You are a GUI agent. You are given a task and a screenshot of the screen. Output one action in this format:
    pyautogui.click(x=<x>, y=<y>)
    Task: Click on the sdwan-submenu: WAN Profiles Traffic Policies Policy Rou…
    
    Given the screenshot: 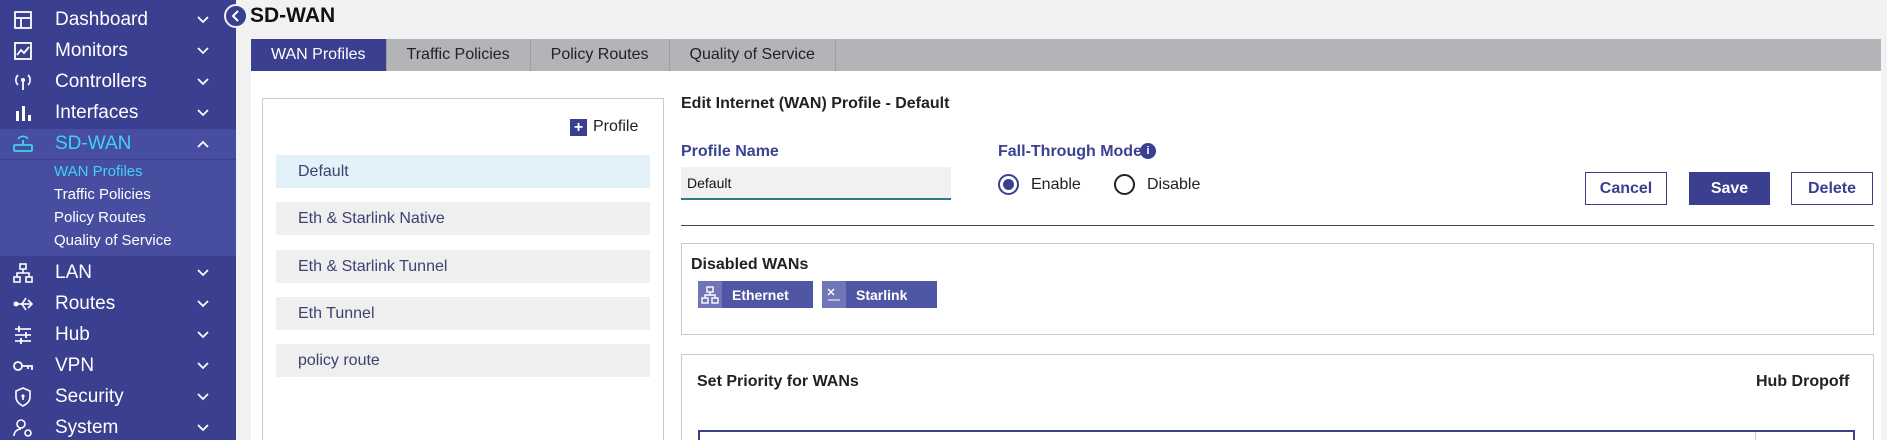 What is the action you would take?
    pyautogui.click(x=118, y=208)
    